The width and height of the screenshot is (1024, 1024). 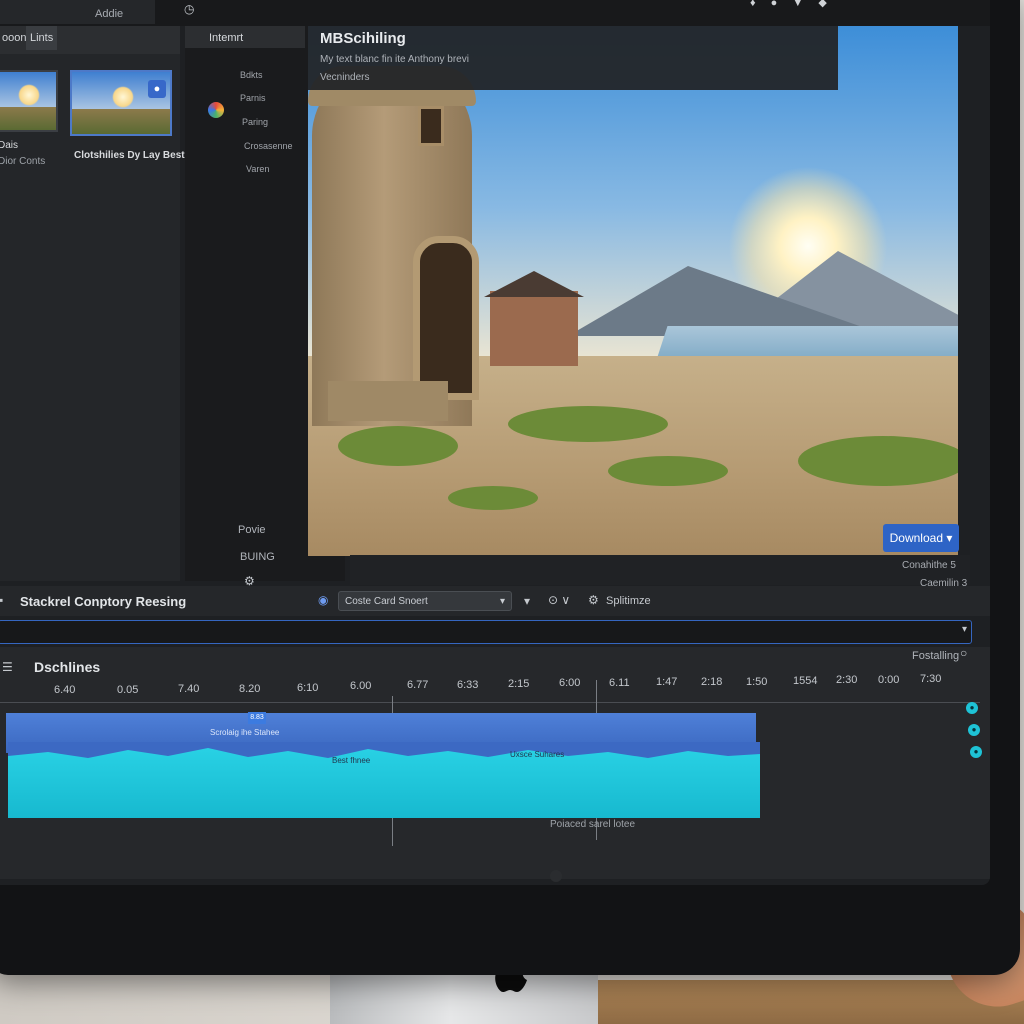 I want to click on timer-icon: ⊙ ∨, so click(x=559, y=600).